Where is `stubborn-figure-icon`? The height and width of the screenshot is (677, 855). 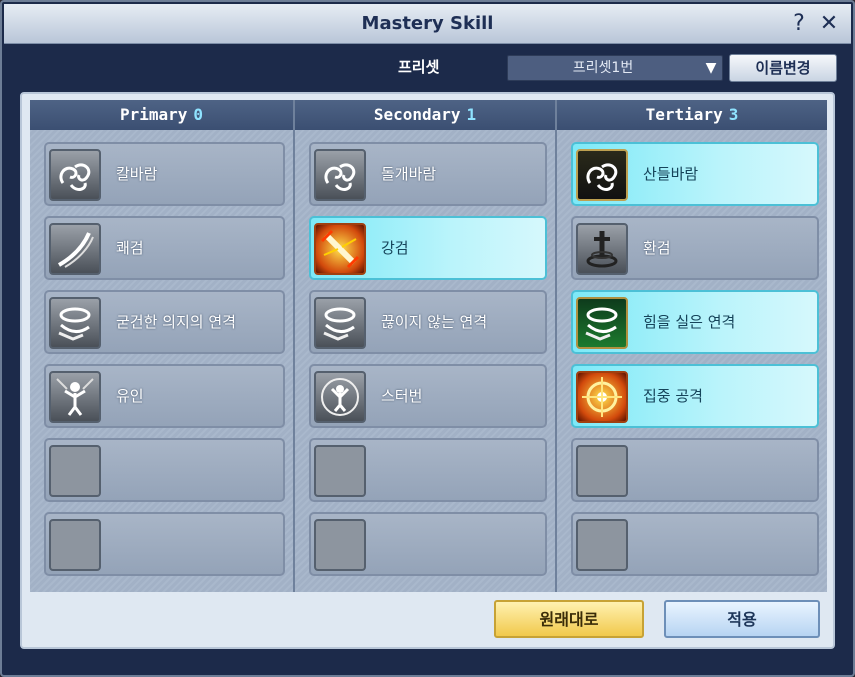
stubborn-figure-icon is located at coordinates (340, 397).